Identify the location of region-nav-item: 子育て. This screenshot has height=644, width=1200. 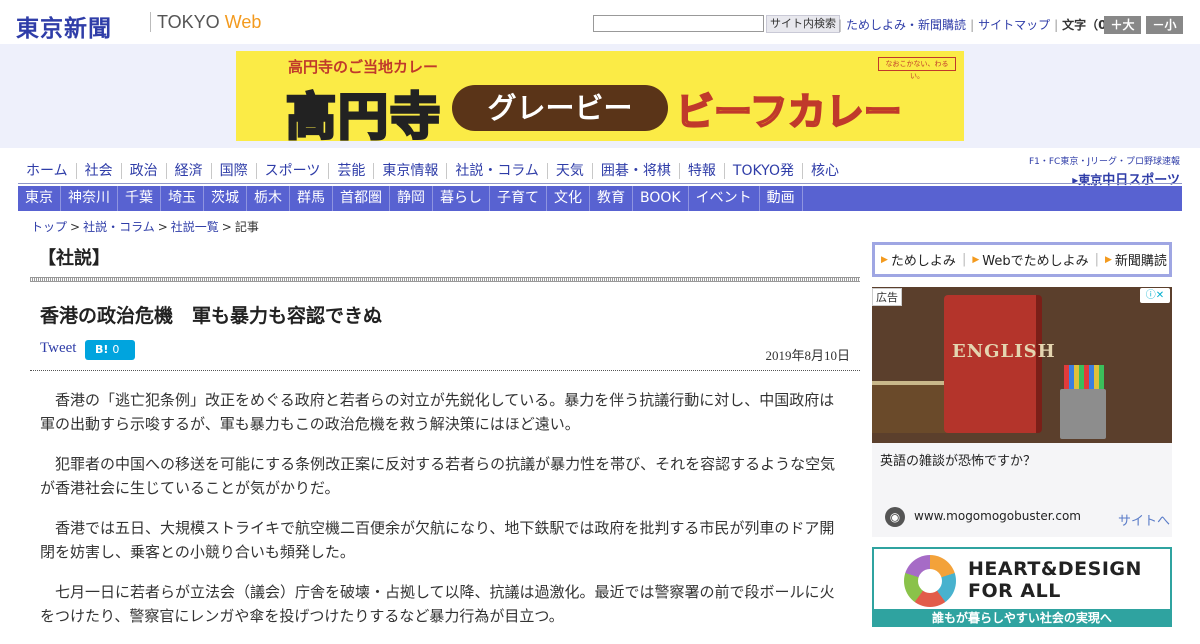
(518, 198).